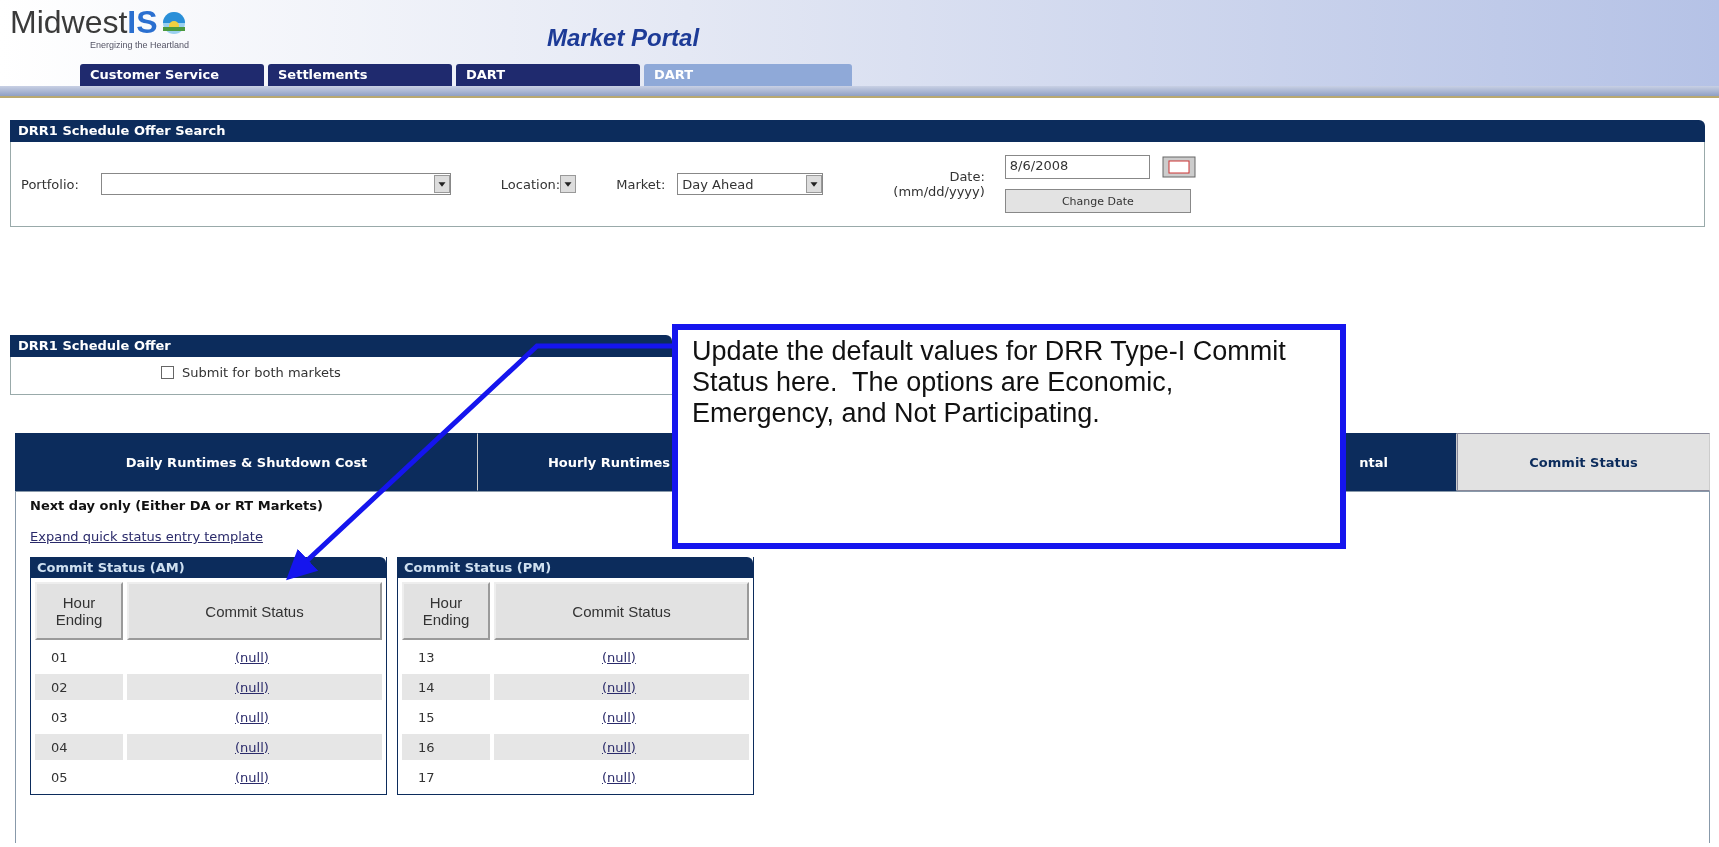  I want to click on hour-cell: 02, so click(79, 687).